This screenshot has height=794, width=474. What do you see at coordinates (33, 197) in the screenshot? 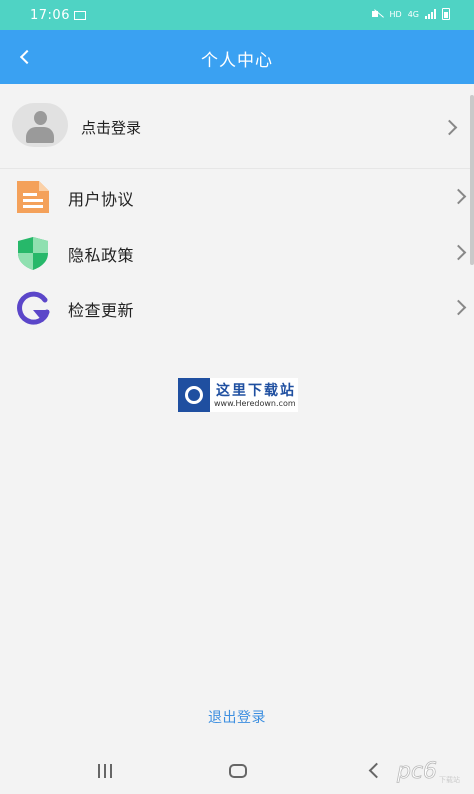
I see `document-icon` at bounding box center [33, 197].